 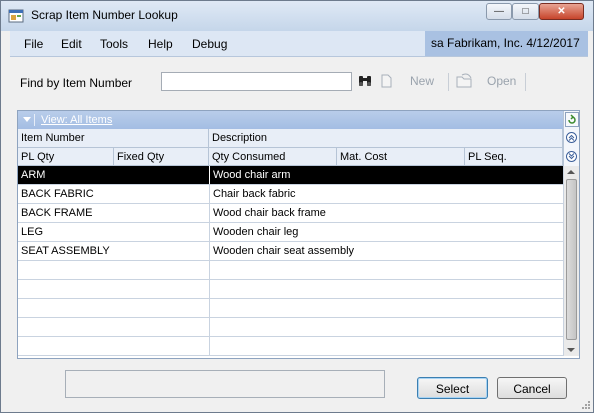 What do you see at coordinates (161, 157) in the screenshot?
I see `col-fixed-qty: Fixed Qty` at bounding box center [161, 157].